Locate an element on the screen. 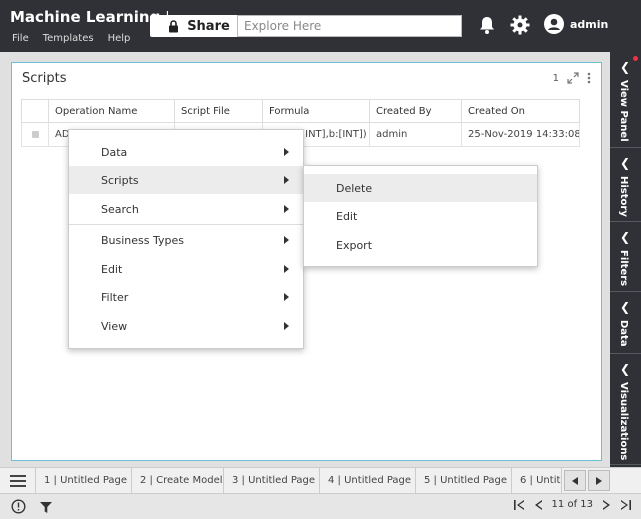  scripts-submenu: Delete Edit Export is located at coordinates (420, 216).